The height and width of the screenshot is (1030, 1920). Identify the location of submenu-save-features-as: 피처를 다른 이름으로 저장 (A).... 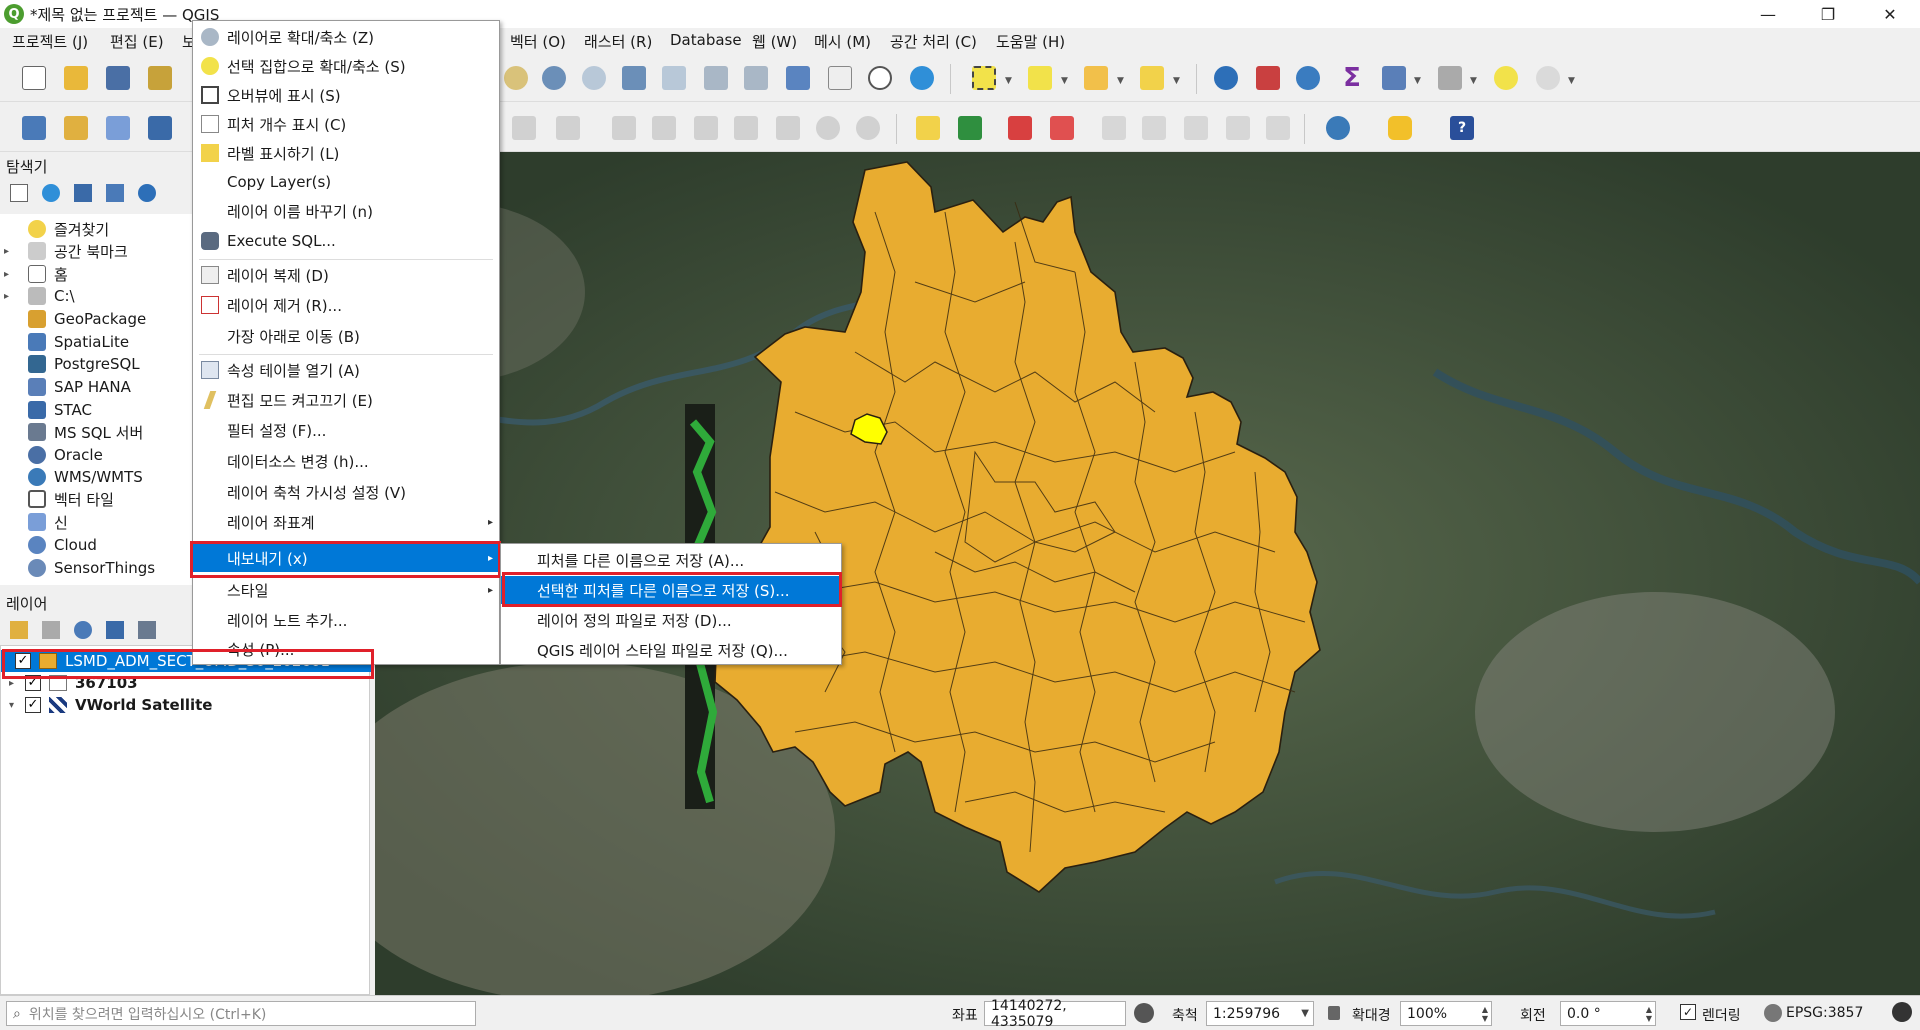
(671, 560).